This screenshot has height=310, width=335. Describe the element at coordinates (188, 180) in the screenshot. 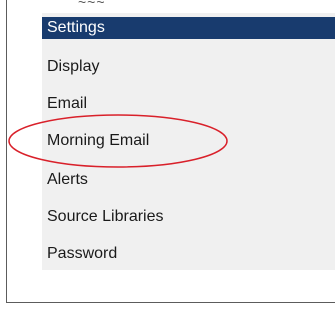

I see `menu-item-alerts: Alerts` at that location.